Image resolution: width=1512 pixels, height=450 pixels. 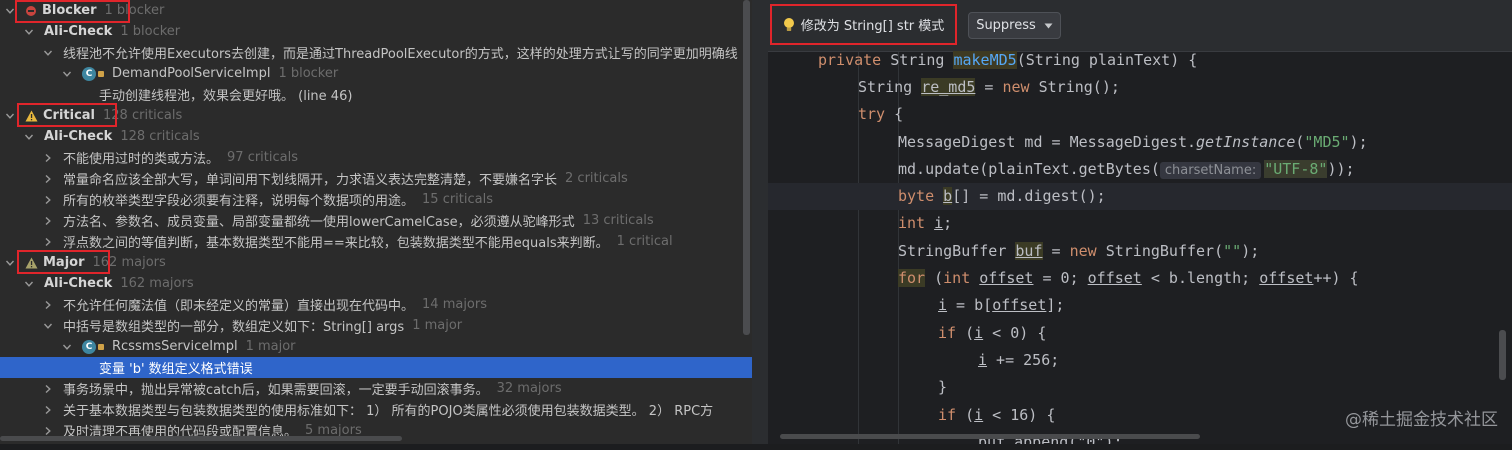 I want to click on tree-node-ali-check: Ali-Check 1 blocker, so click(x=376, y=31).